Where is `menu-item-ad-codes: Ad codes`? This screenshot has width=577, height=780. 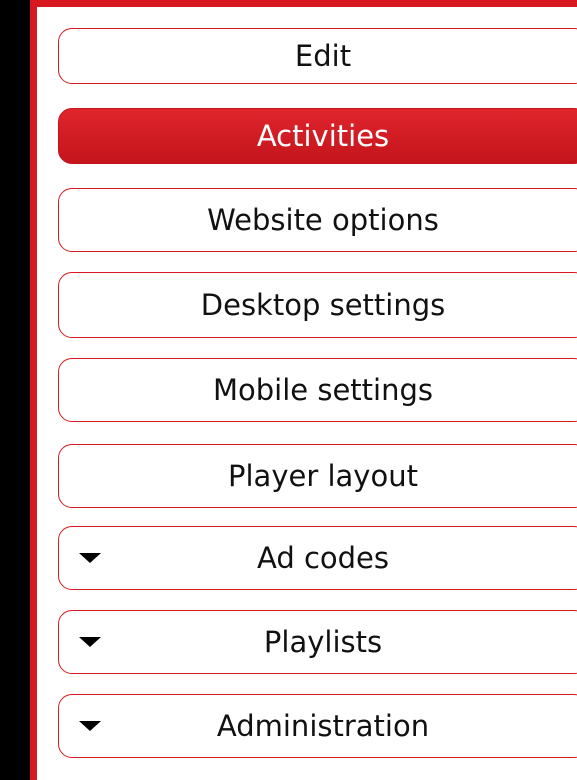 menu-item-ad-codes: Ad codes is located at coordinates (317, 558).